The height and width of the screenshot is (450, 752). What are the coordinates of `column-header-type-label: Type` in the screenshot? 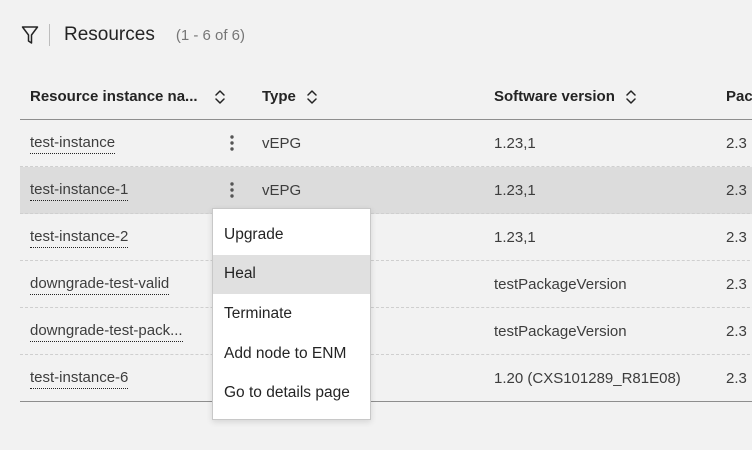 It's located at (279, 96).